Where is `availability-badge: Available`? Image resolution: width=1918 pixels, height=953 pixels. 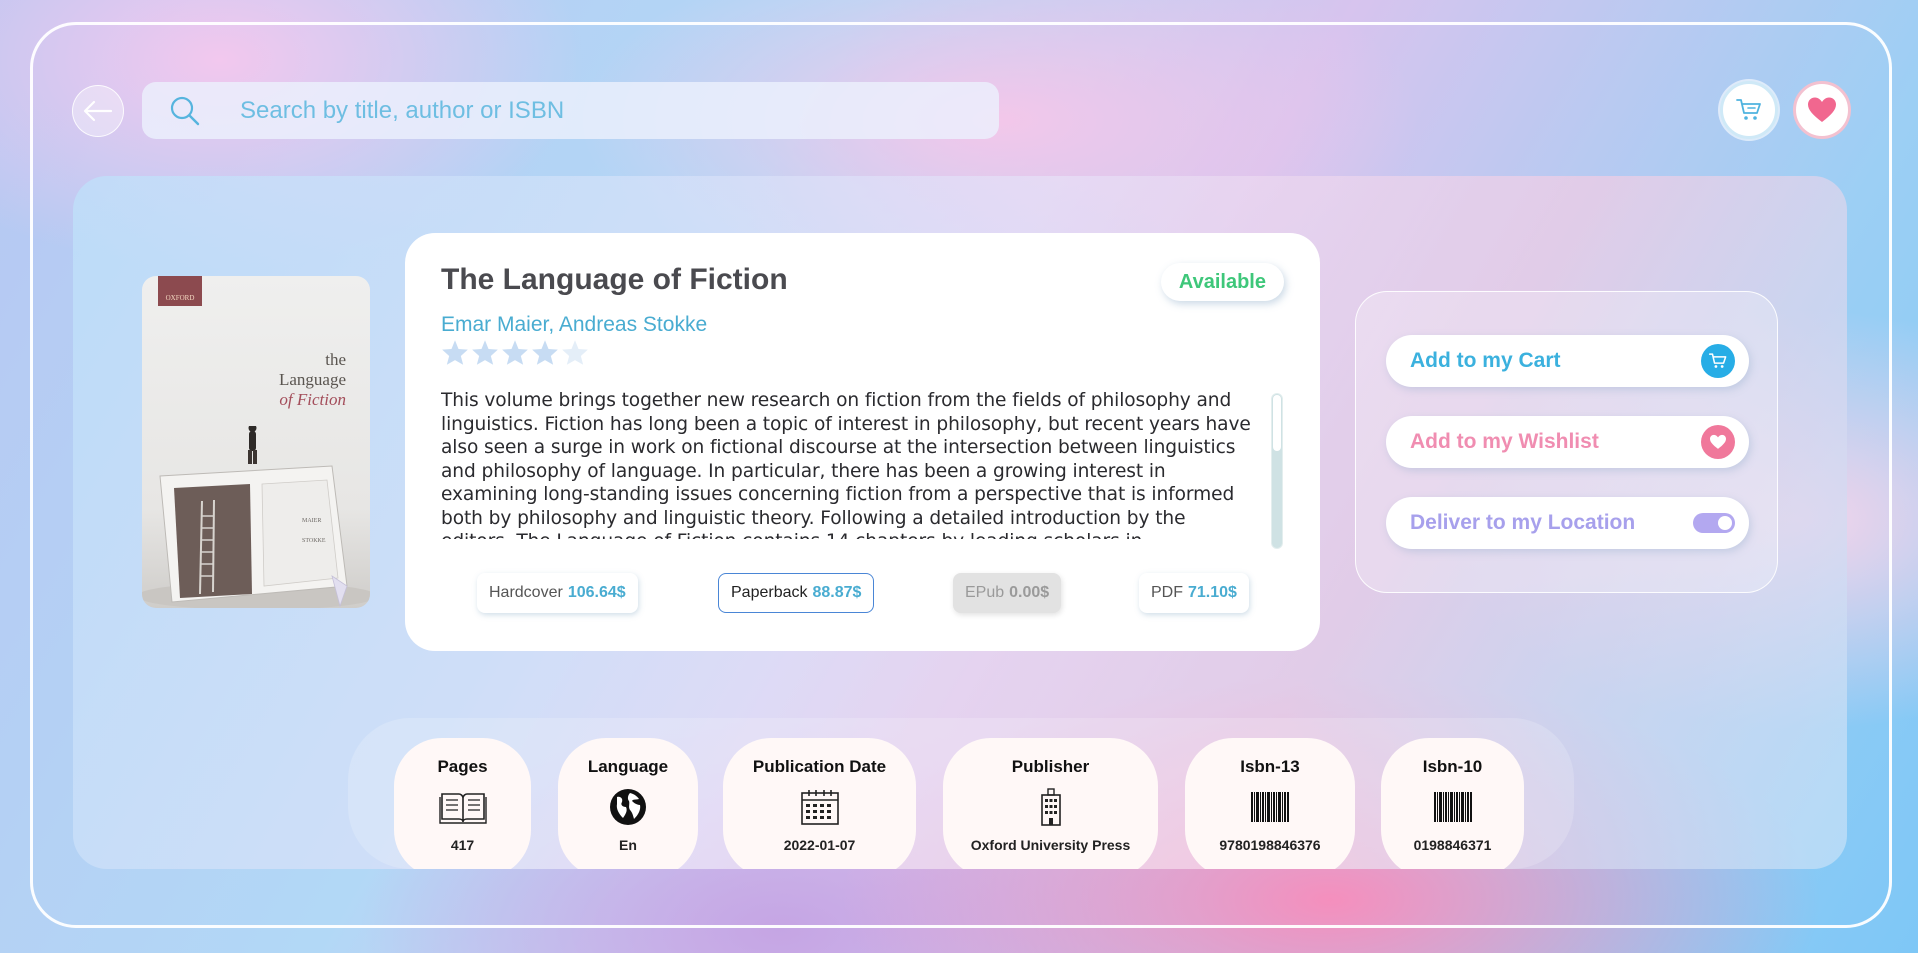
availability-badge: Available is located at coordinates (1222, 282).